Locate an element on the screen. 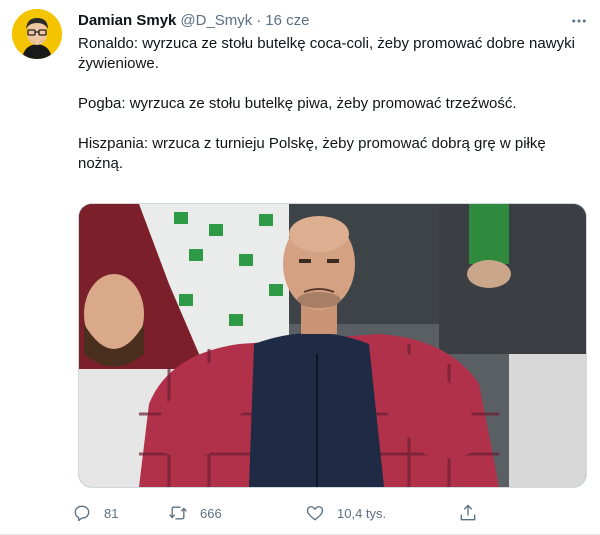 This screenshot has width=600, height=535. tweet-header: Damian Smyk @D_Smyk · 16 cze is located at coordinates (331, 20).